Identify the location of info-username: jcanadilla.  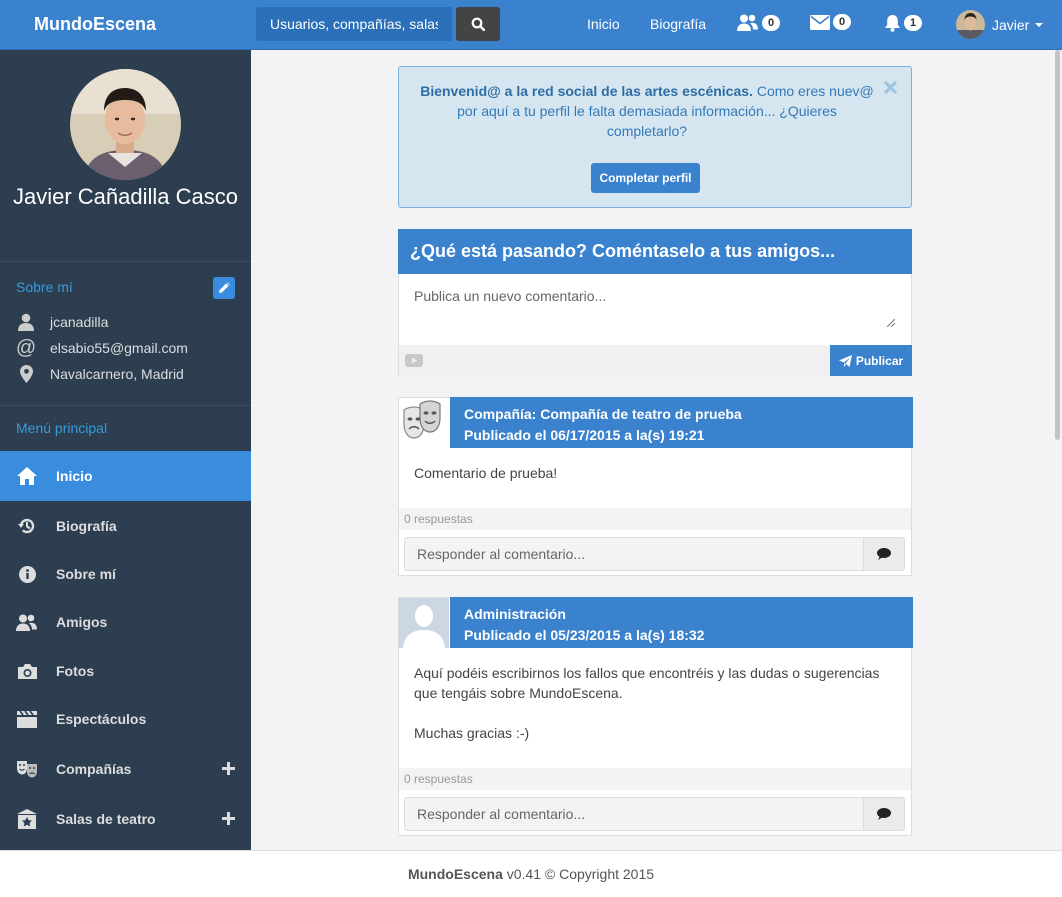
(62, 322).